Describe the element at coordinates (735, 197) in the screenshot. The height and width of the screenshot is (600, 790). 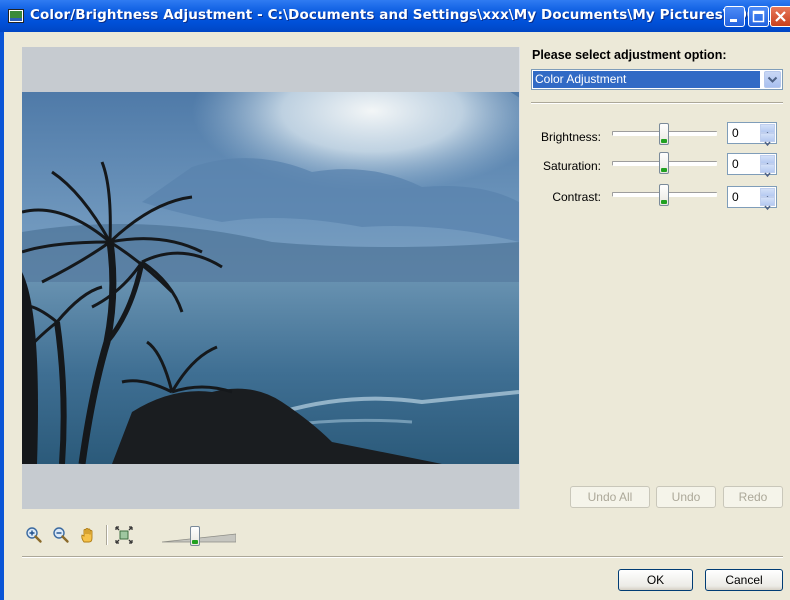
I see `contrast-value: 0` at that location.